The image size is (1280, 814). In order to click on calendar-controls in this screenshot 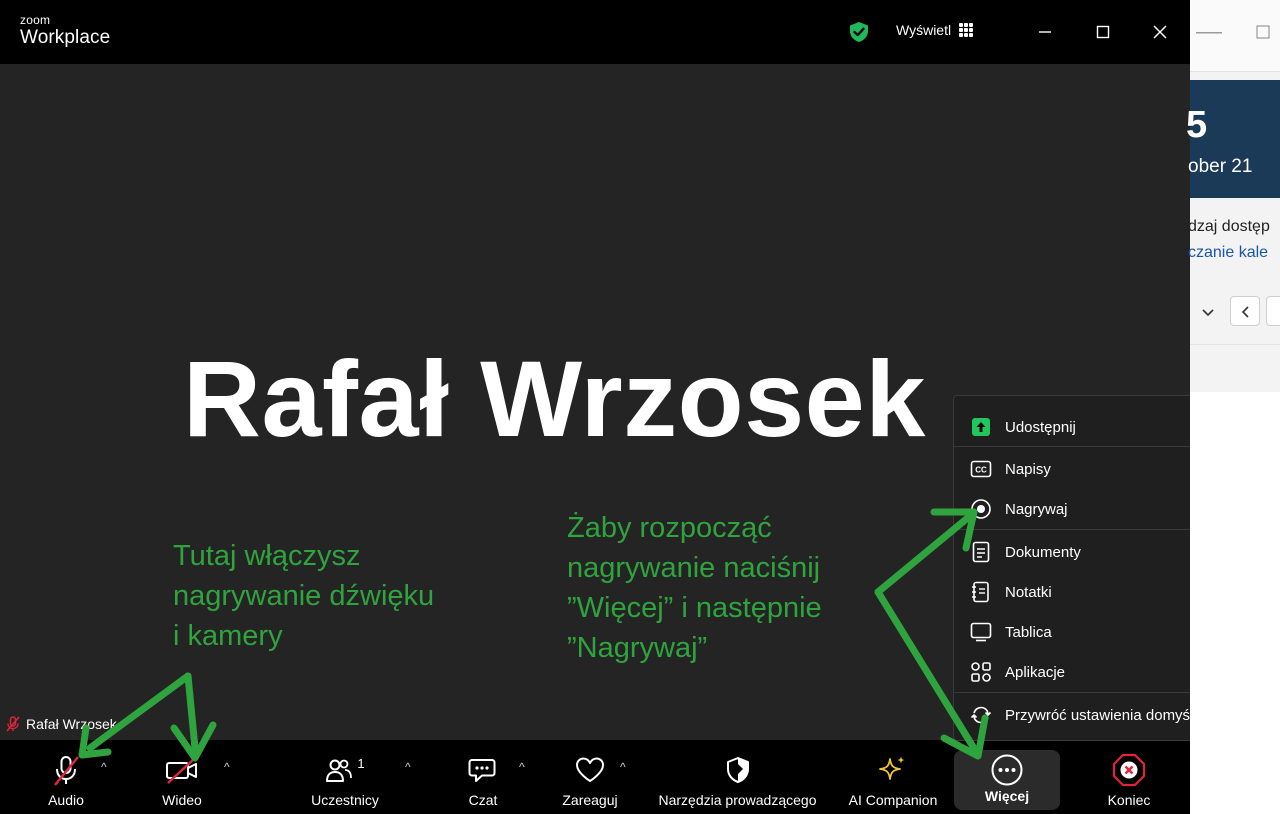, I will do `click(1235, 312)`.